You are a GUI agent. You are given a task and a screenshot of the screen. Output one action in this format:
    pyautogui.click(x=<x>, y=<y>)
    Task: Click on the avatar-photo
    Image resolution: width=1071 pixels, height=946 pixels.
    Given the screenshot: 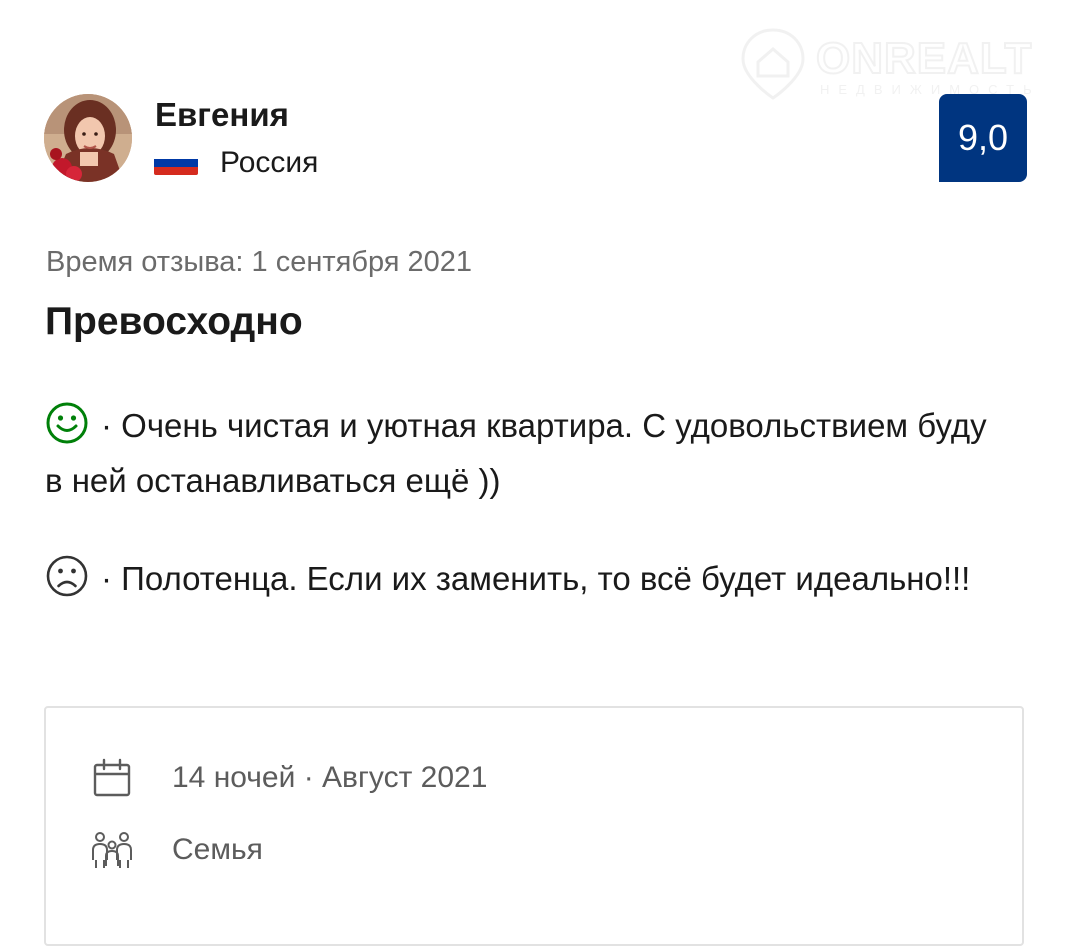 What is the action you would take?
    pyautogui.click(x=88, y=138)
    